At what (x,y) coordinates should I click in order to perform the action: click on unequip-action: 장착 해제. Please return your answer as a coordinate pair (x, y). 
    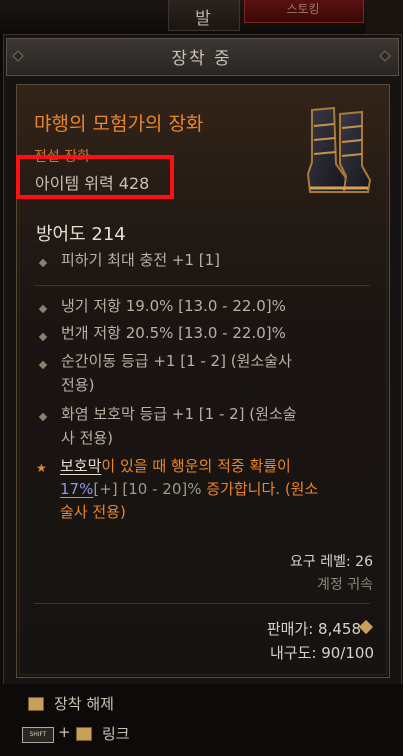
    Looking at the image, I should click on (84, 703).